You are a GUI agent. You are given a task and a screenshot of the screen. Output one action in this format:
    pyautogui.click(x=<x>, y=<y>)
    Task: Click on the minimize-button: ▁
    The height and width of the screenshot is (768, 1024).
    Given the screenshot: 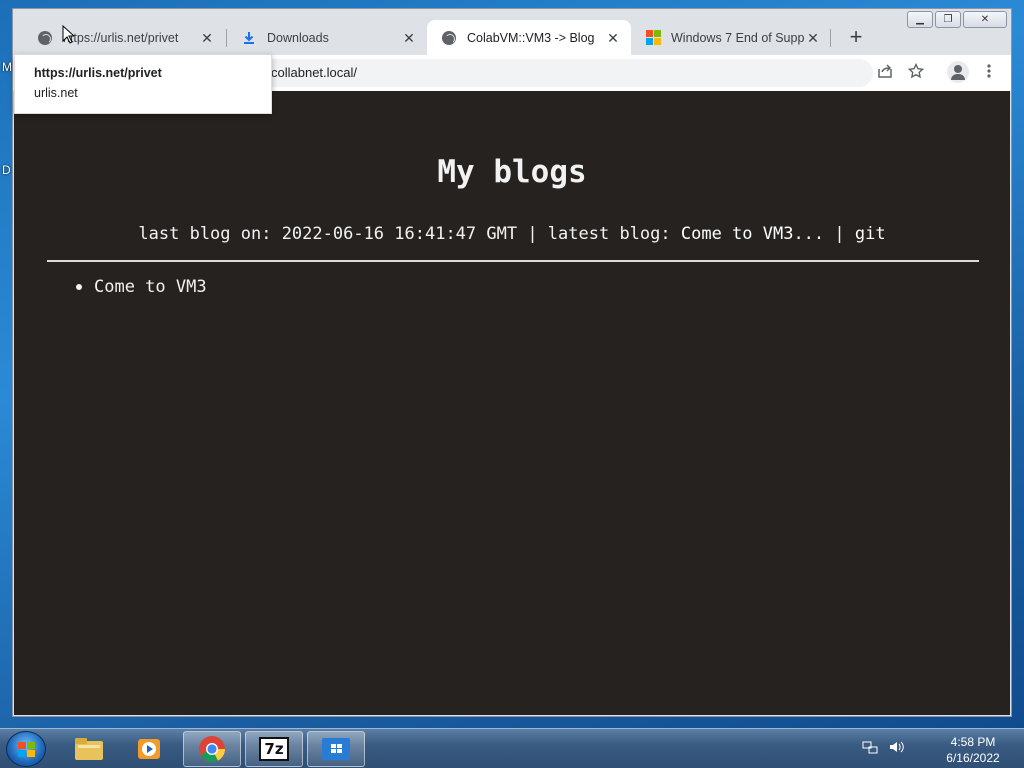 What is the action you would take?
    pyautogui.click(x=920, y=19)
    